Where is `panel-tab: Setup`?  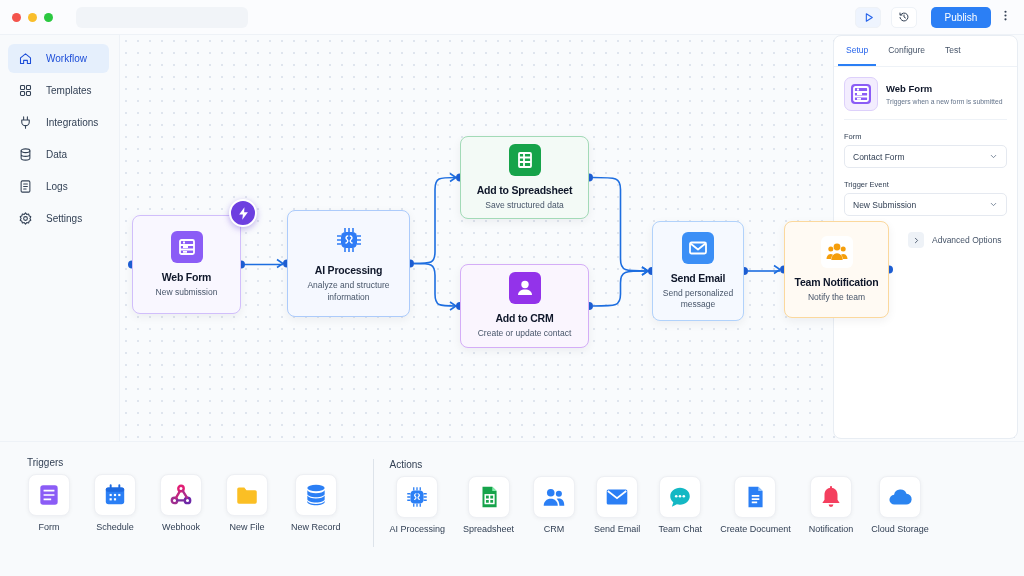
panel-tab: Setup is located at coordinates (857, 51).